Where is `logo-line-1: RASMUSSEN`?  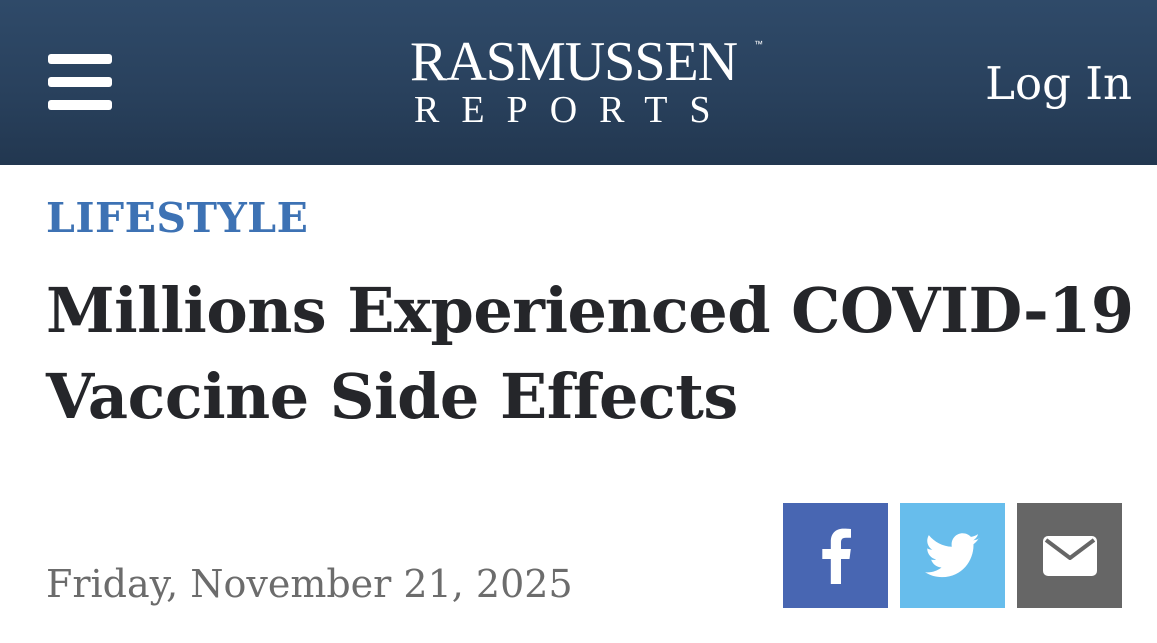 logo-line-1: RASMUSSEN is located at coordinates (574, 62).